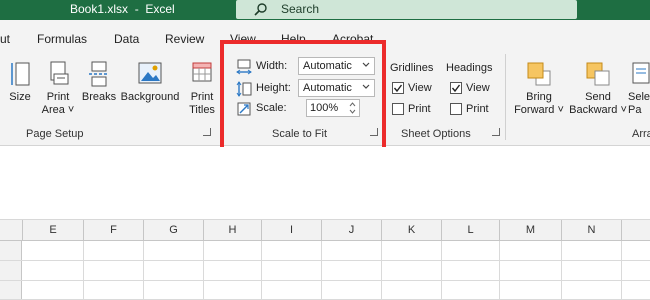 The width and height of the screenshot is (650, 300). What do you see at coordinates (202, 97) in the screenshot?
I see `print-titles-label-1: Print` at bounding box center [202, 97].